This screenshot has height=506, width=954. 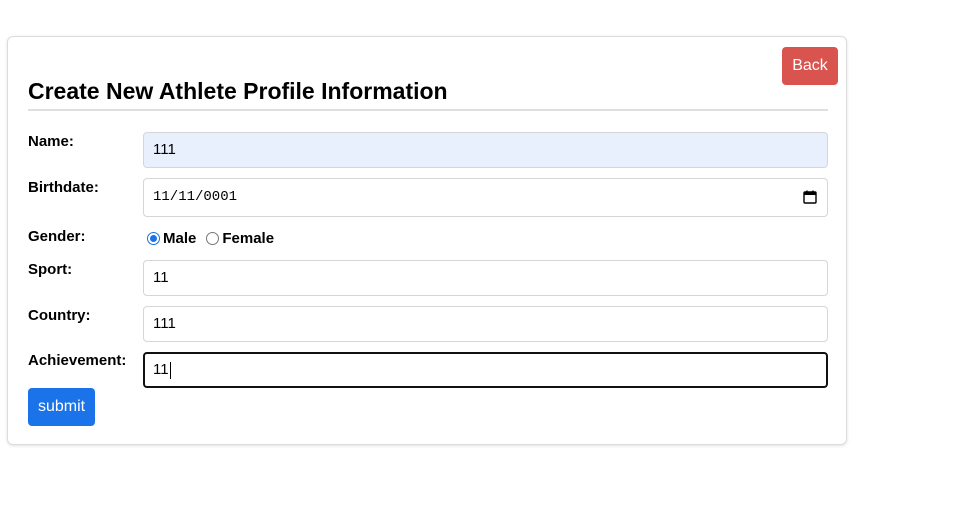 What do you see at coordinates (161, 369) in the screenshot?
I see `achievement-input-value: 11` at bounding box center [161, 369].